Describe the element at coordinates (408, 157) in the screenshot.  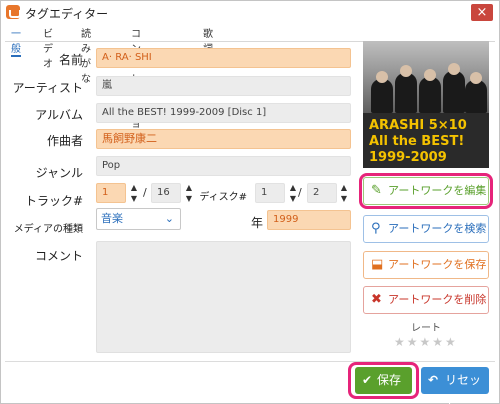
I see `artwork-text-line3: 1999-2009` at that location.